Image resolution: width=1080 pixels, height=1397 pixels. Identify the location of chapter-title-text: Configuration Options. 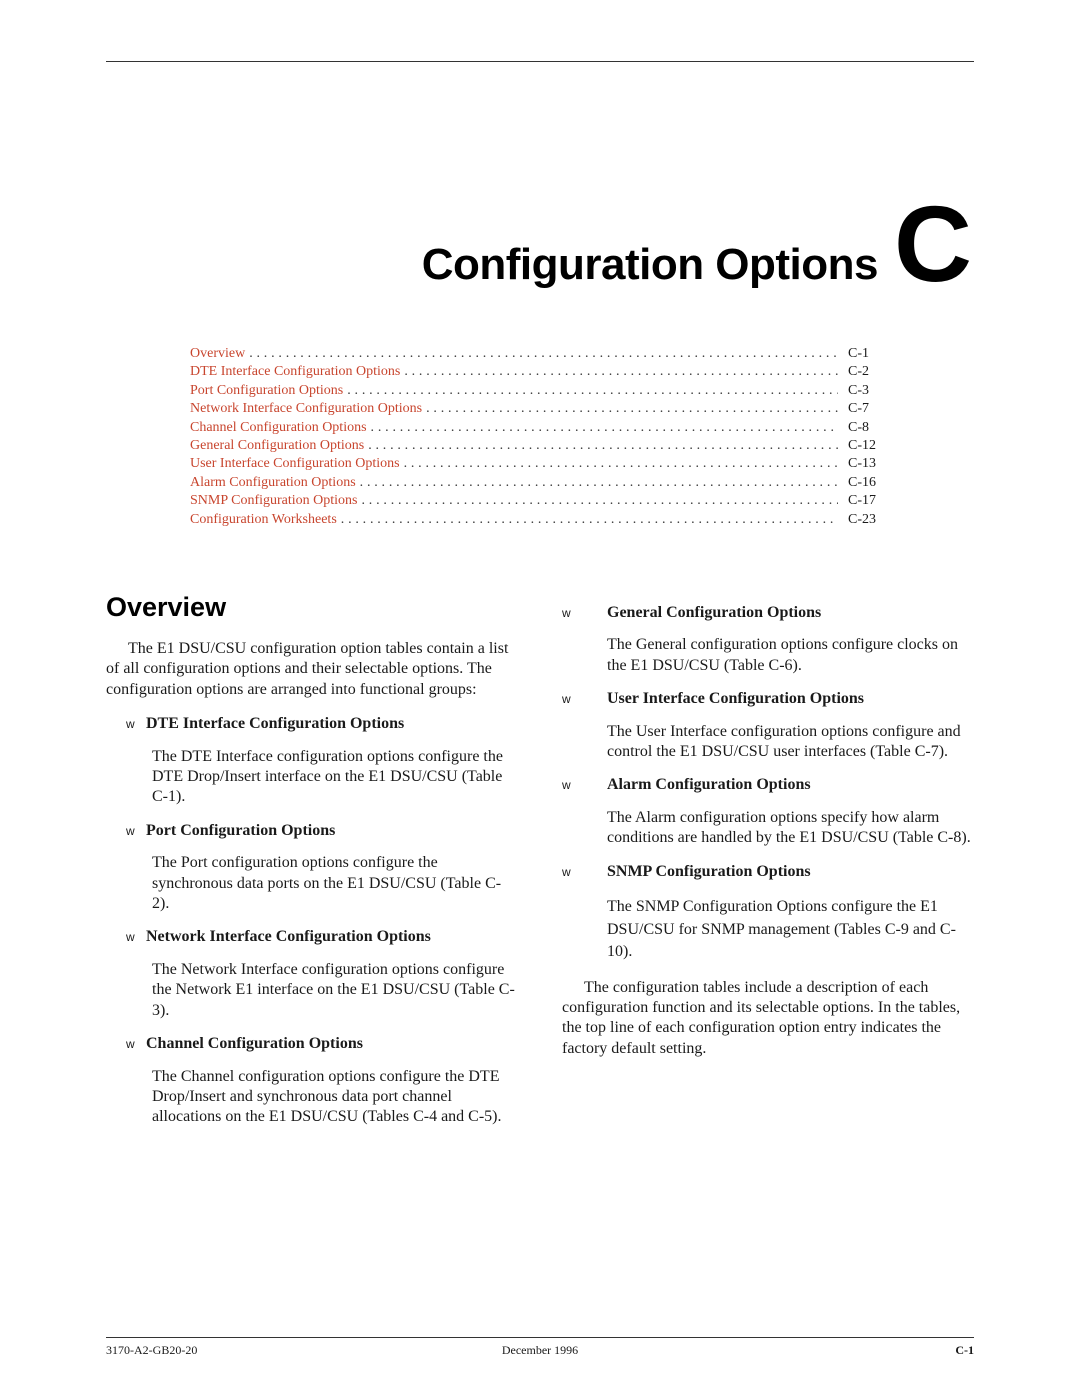
(650, 265).